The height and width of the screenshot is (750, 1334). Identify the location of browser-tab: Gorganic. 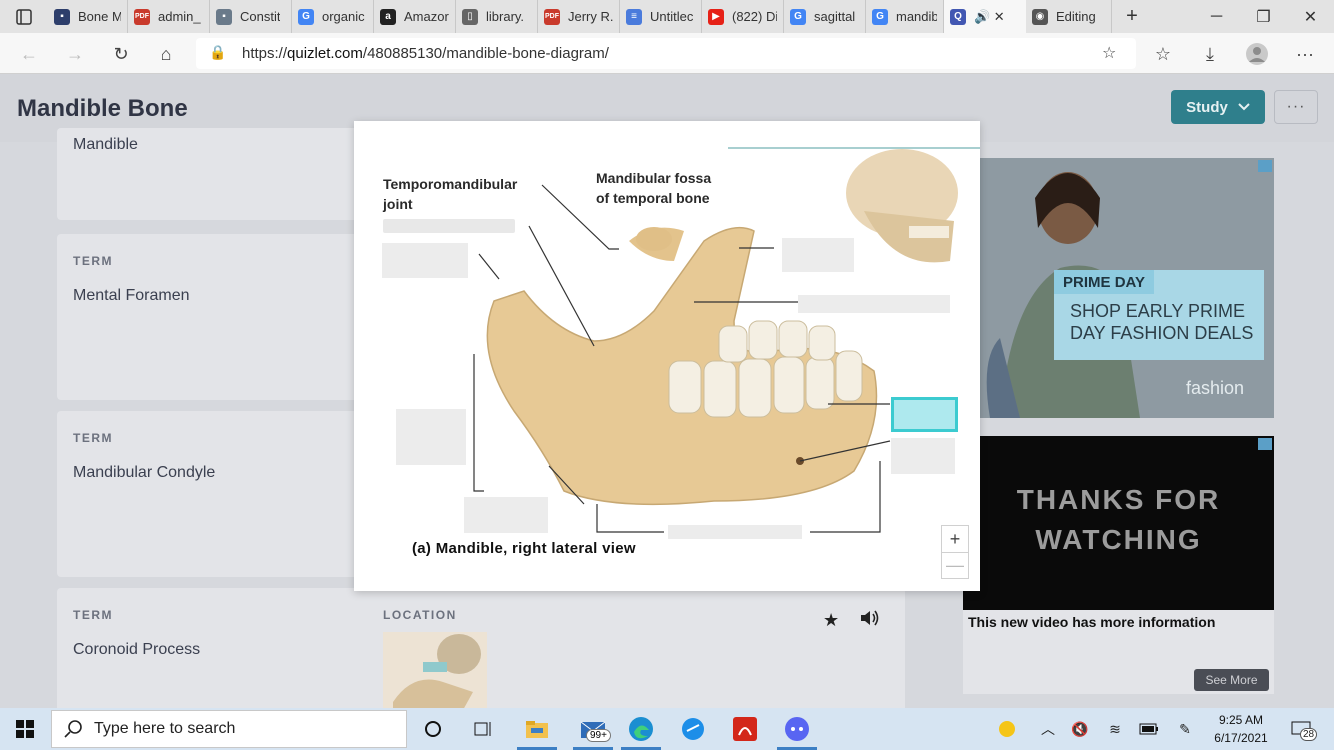
(333, 16).